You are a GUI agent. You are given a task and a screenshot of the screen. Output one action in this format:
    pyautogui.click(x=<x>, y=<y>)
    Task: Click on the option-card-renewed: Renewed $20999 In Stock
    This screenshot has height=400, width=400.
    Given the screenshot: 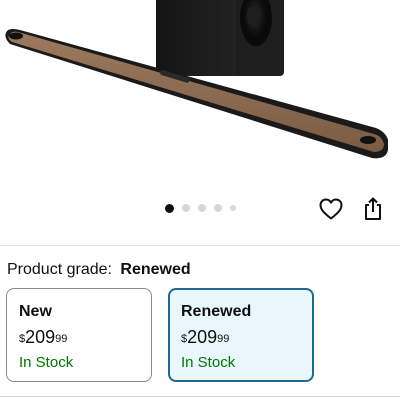 What is the action you would take?
    pyautogui.click(x=241, y=335)
    